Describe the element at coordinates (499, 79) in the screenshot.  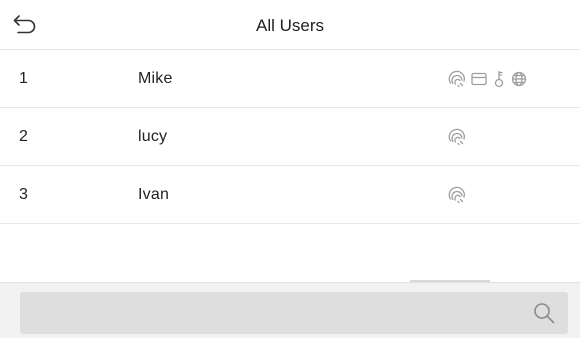
I see `key-icon` at that location.